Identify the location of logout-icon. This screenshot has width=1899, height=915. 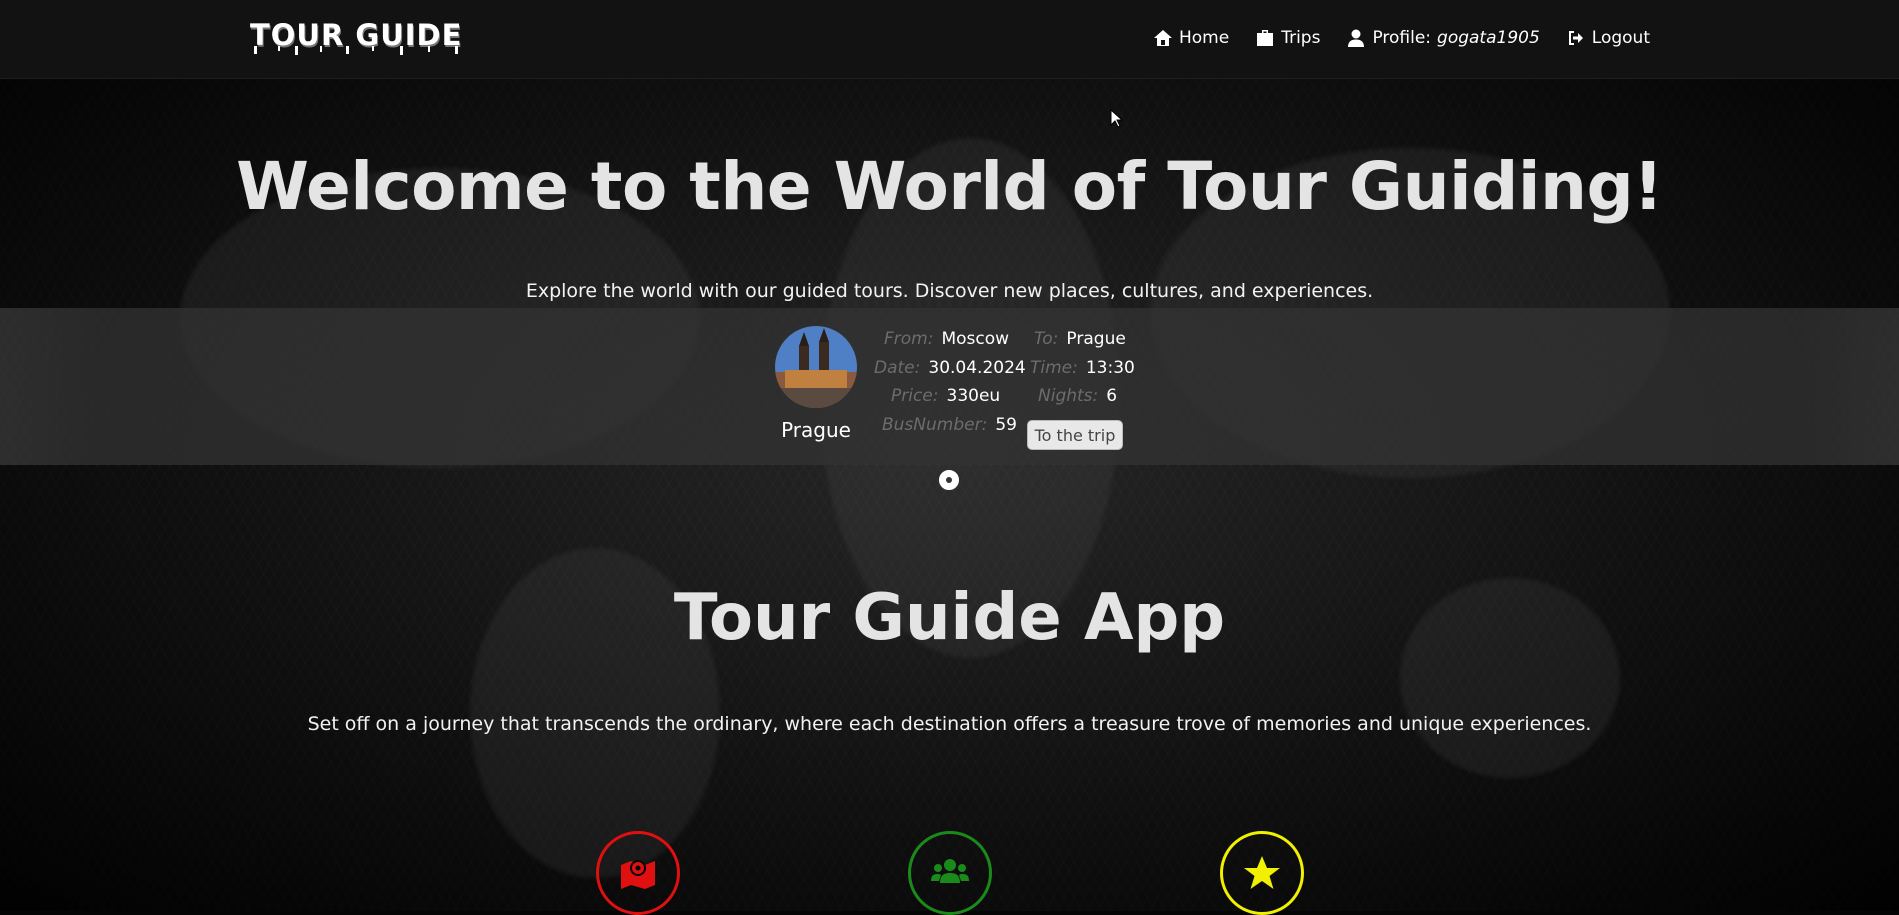
(1575, 38).